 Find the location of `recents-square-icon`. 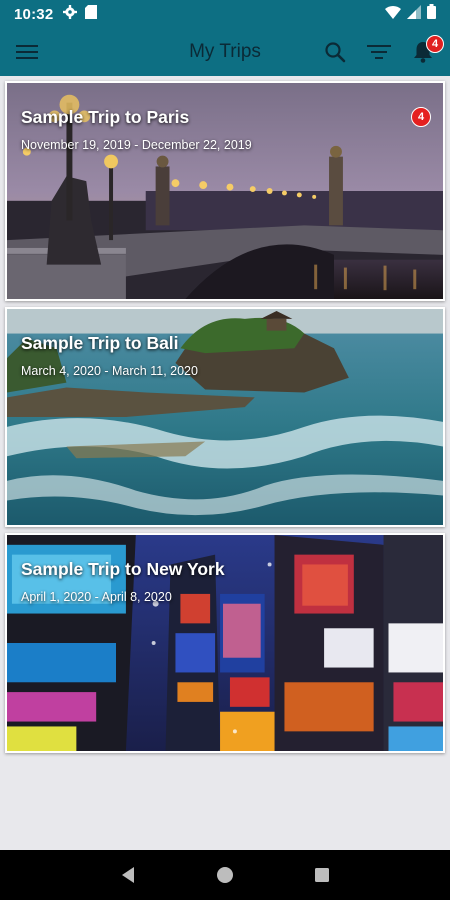

recents-square-icon is located at coordinates (321, 875).